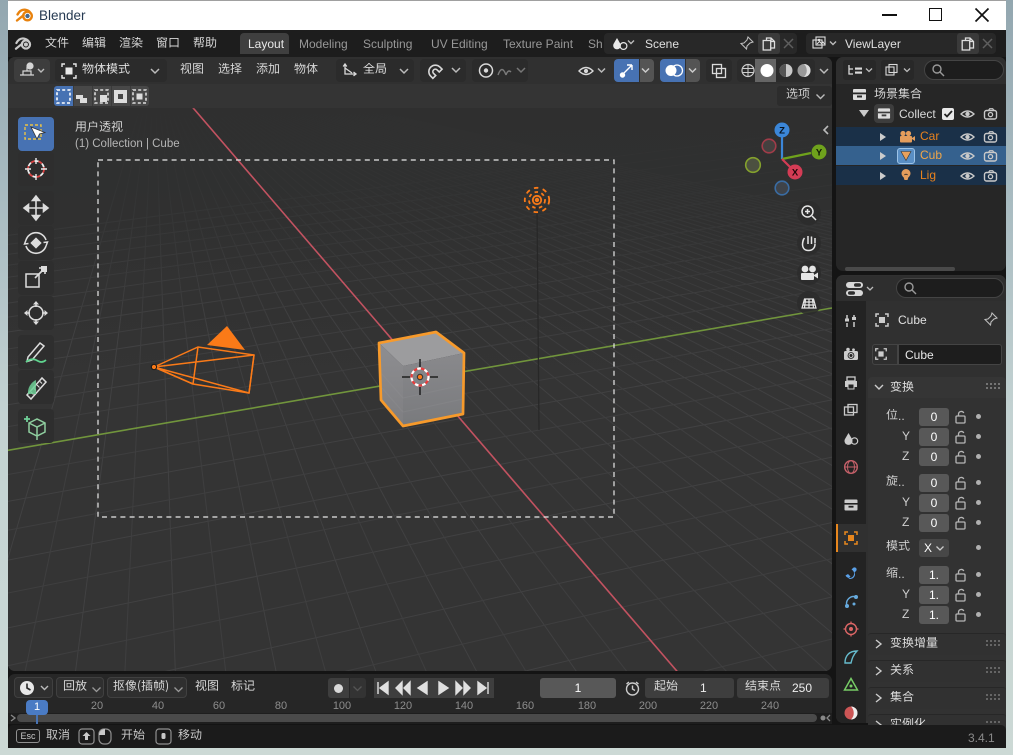 The height and width of the screenshot is (755, 1013). What do you see at coordinates (795, 173) in the screenshot?
I see `svg-text: X` at bounding box center [795, 173].